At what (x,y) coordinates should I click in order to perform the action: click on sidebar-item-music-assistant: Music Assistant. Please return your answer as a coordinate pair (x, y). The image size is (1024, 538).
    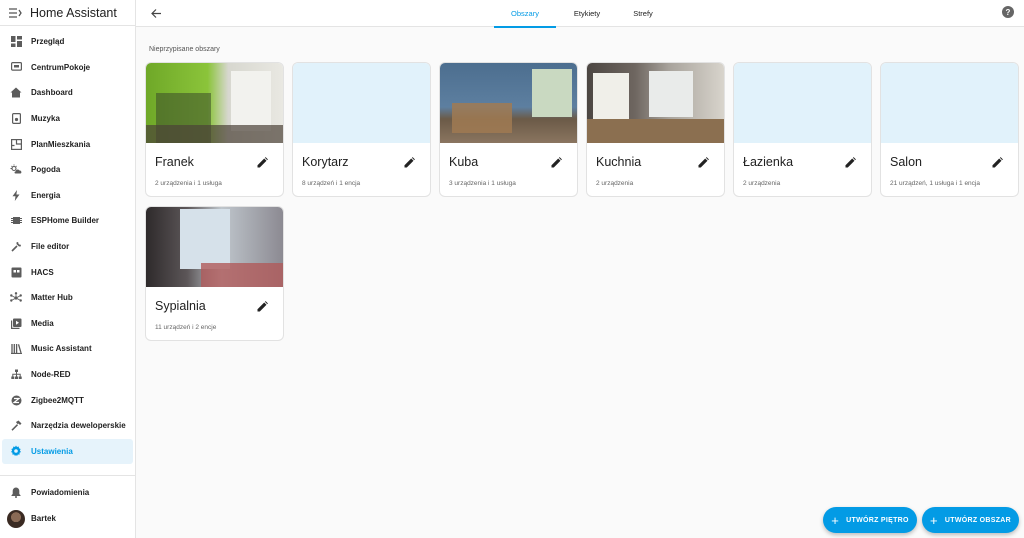
    Looking at the image, I should click on (67, 349).